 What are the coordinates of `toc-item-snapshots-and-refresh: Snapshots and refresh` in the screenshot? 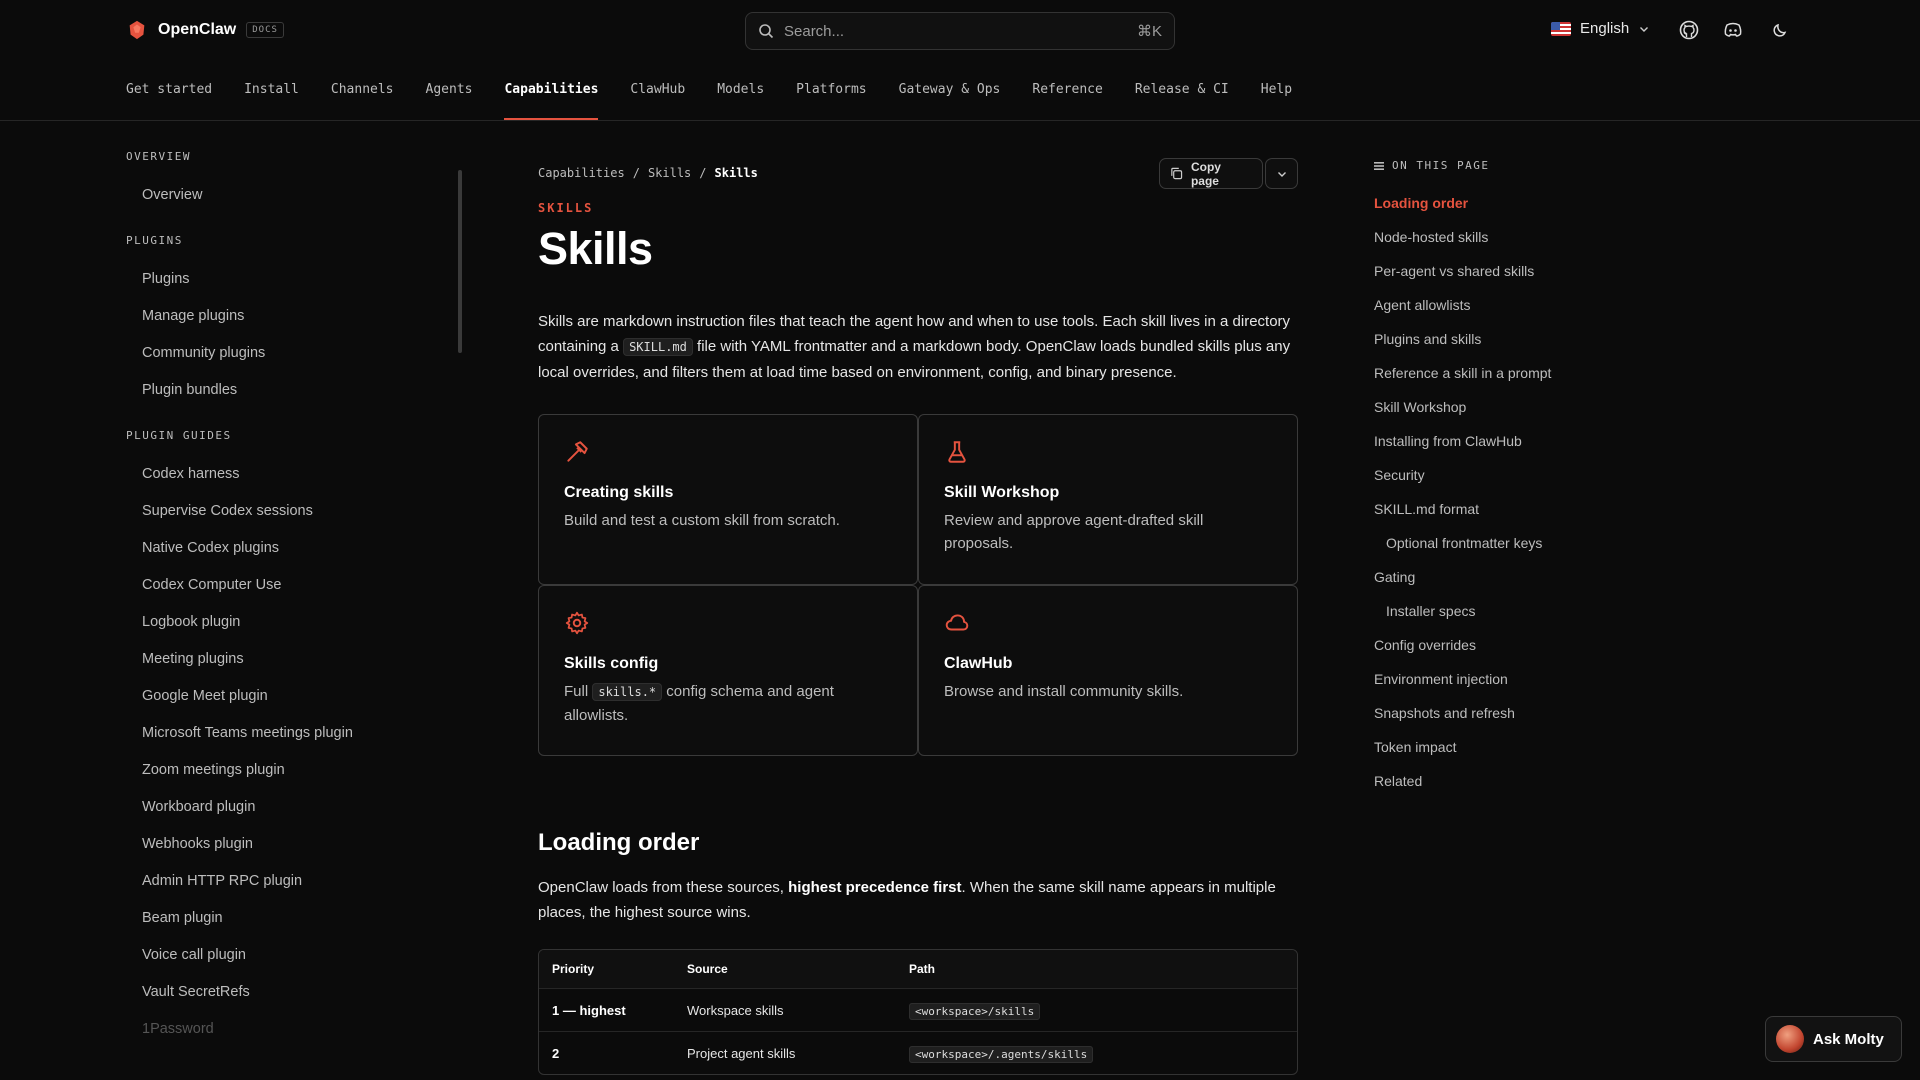 It's located at (1524, 713).